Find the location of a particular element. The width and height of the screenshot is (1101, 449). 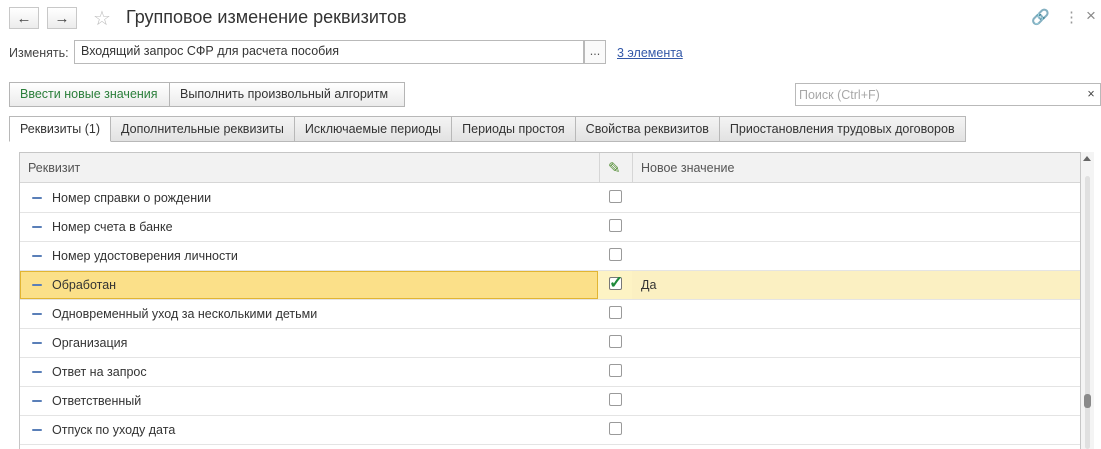

change-label: Изменять: is located at coordinates (39, 53).